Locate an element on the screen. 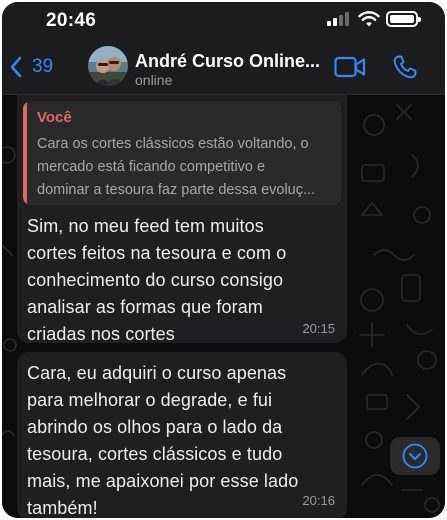 The height and width of the screenshot is (520, 447). phone-icon is located at coordinates (405, 67).